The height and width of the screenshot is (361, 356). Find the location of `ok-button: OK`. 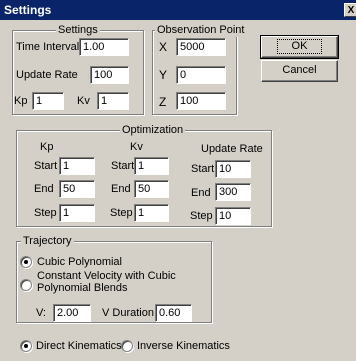

ok-button: OK is located at coordinates (299, 47).